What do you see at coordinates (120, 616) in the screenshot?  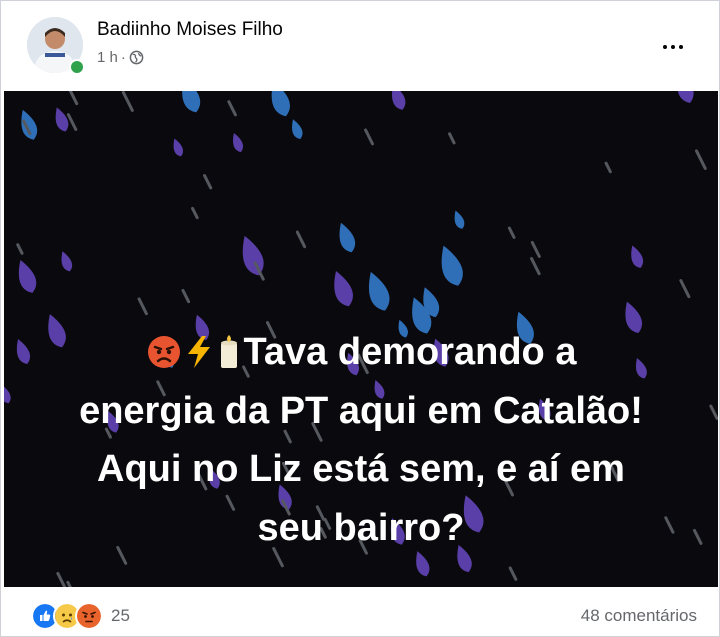 I see `reaction-count: 25` at bounding box center [120, 616].